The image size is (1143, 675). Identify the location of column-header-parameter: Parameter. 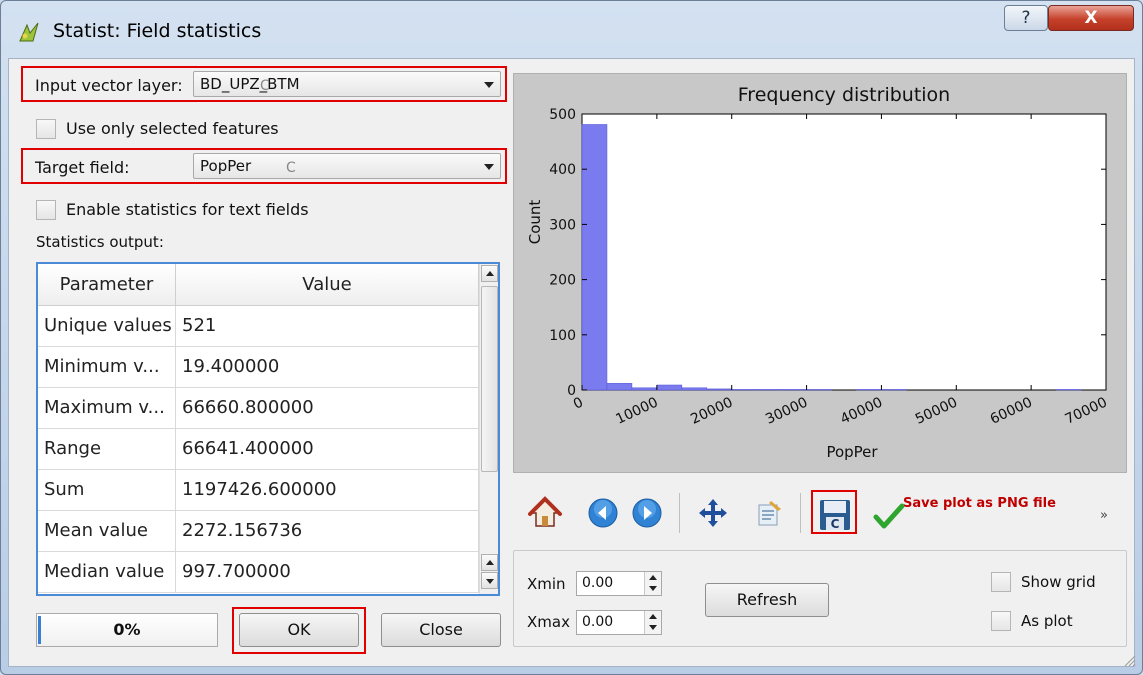
(107, 285).